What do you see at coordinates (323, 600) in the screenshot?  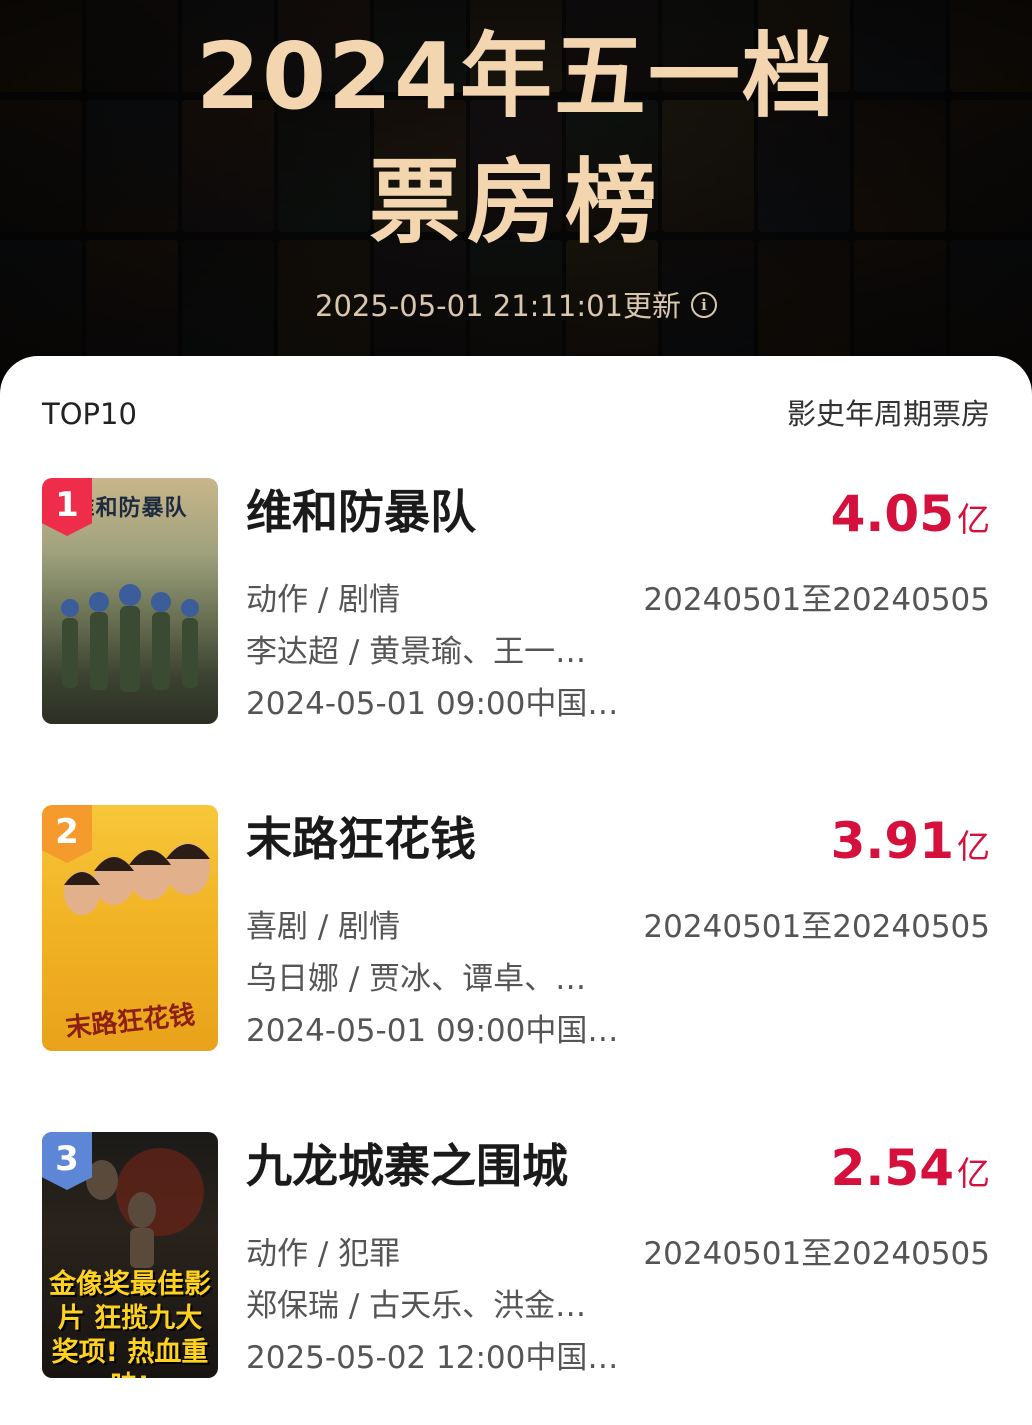 I see `movie-genre: 动作 / 剧情` at bounding box center [323, 600].